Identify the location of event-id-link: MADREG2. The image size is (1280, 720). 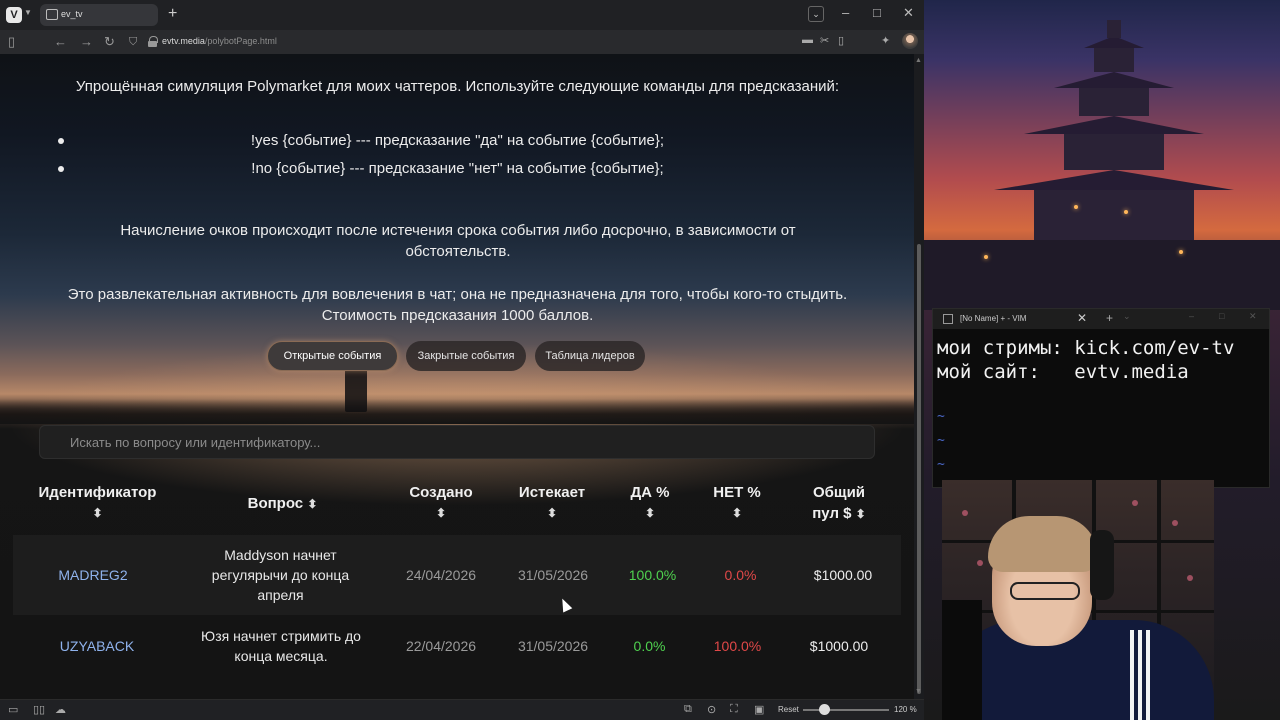
(93, 575).